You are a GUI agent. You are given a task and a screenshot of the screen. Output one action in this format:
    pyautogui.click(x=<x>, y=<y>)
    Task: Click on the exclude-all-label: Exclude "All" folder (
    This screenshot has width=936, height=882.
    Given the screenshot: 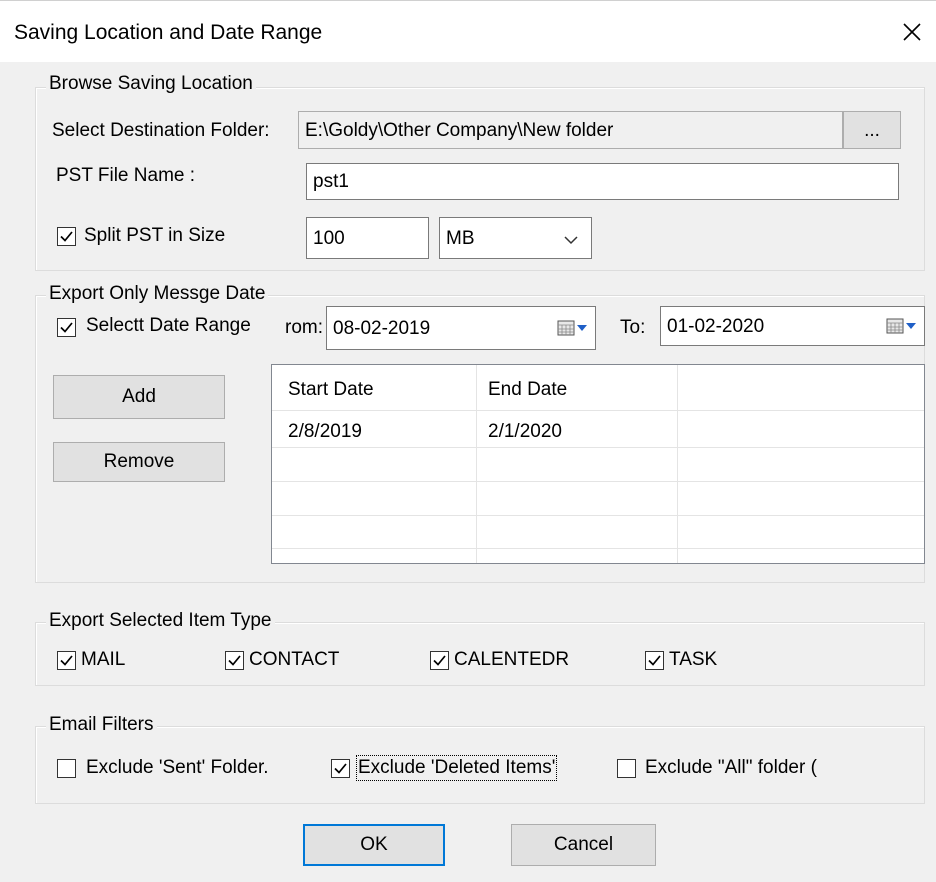 What is the action you would take?
    pyautogui.click(x=731, y=767)
    